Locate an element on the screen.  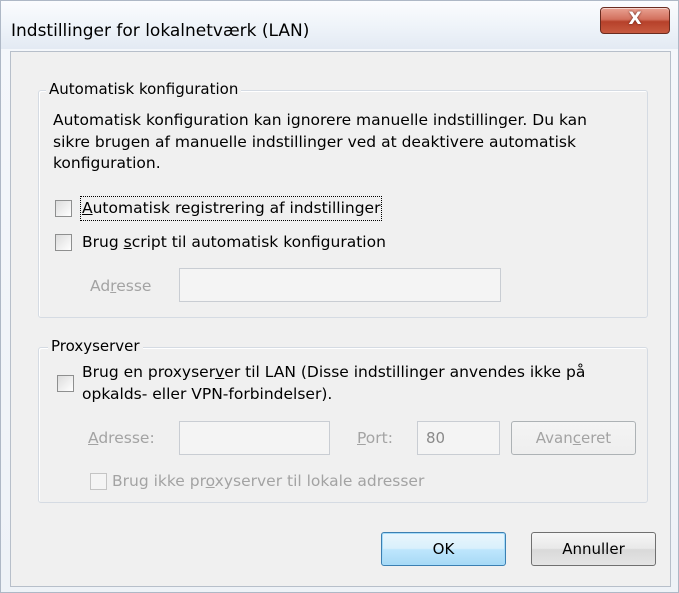
script-address-input is located at coordinates (340, 285).